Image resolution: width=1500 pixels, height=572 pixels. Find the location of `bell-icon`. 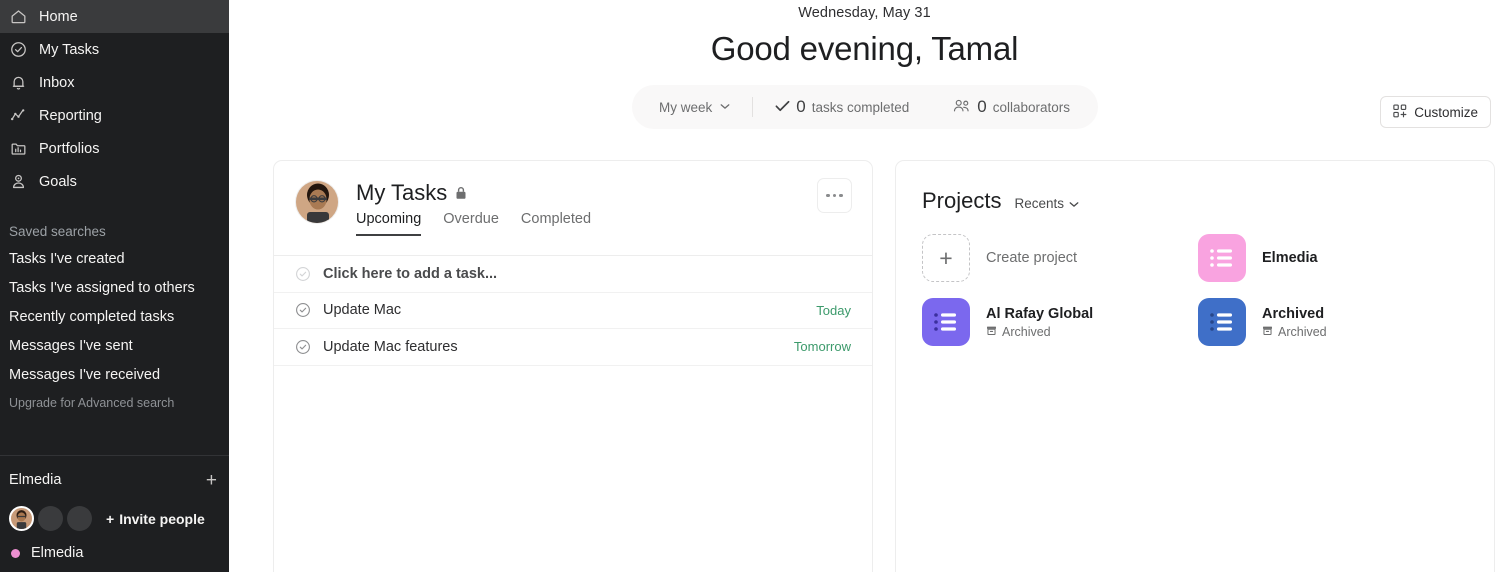

bell-icon is located at coordinates (18, 82).